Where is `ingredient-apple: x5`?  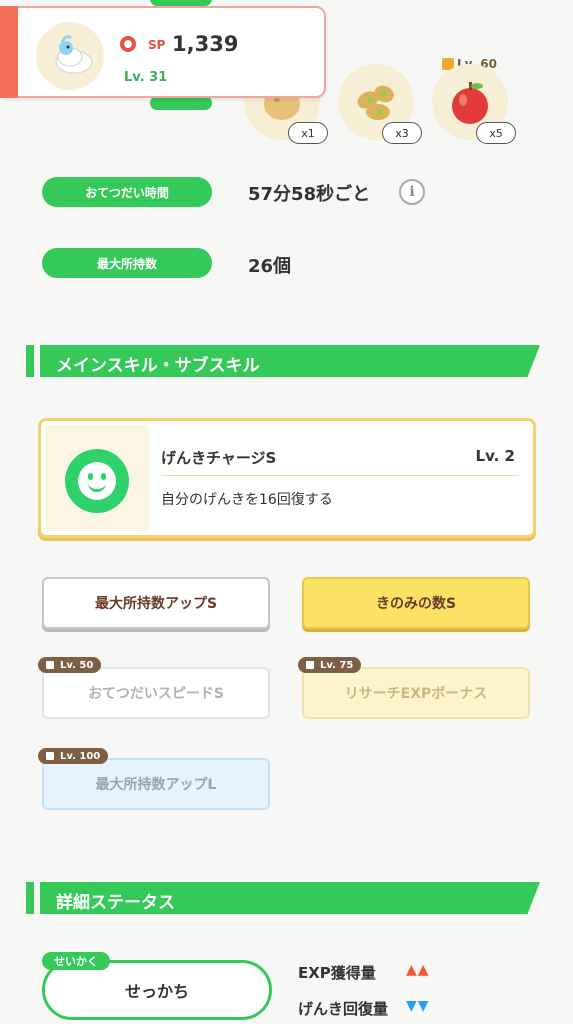 ingredient-apple: x5 is located at coordinates (474, 104).